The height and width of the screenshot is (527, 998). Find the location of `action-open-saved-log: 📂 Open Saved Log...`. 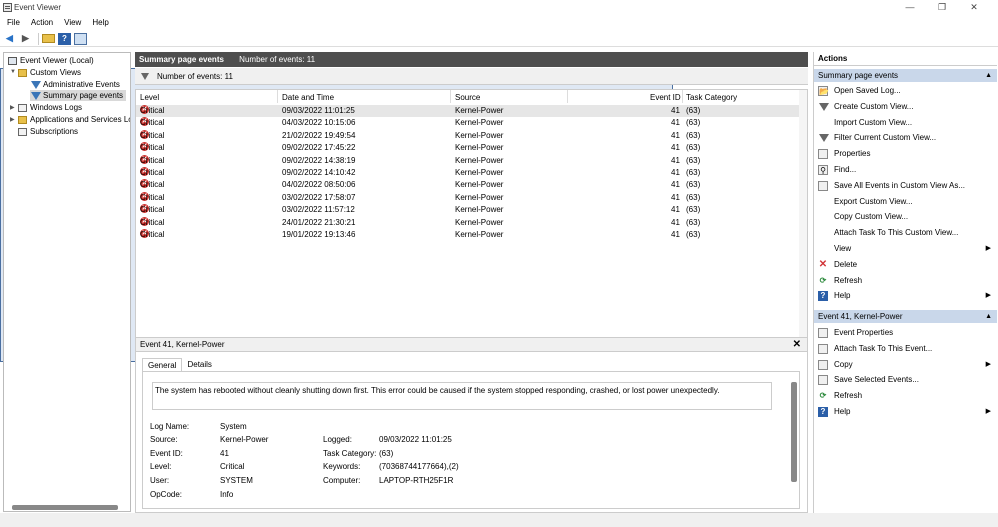

action-open-saved-log: 📂 Open Saved Log... is located at coordinates (905, 91).